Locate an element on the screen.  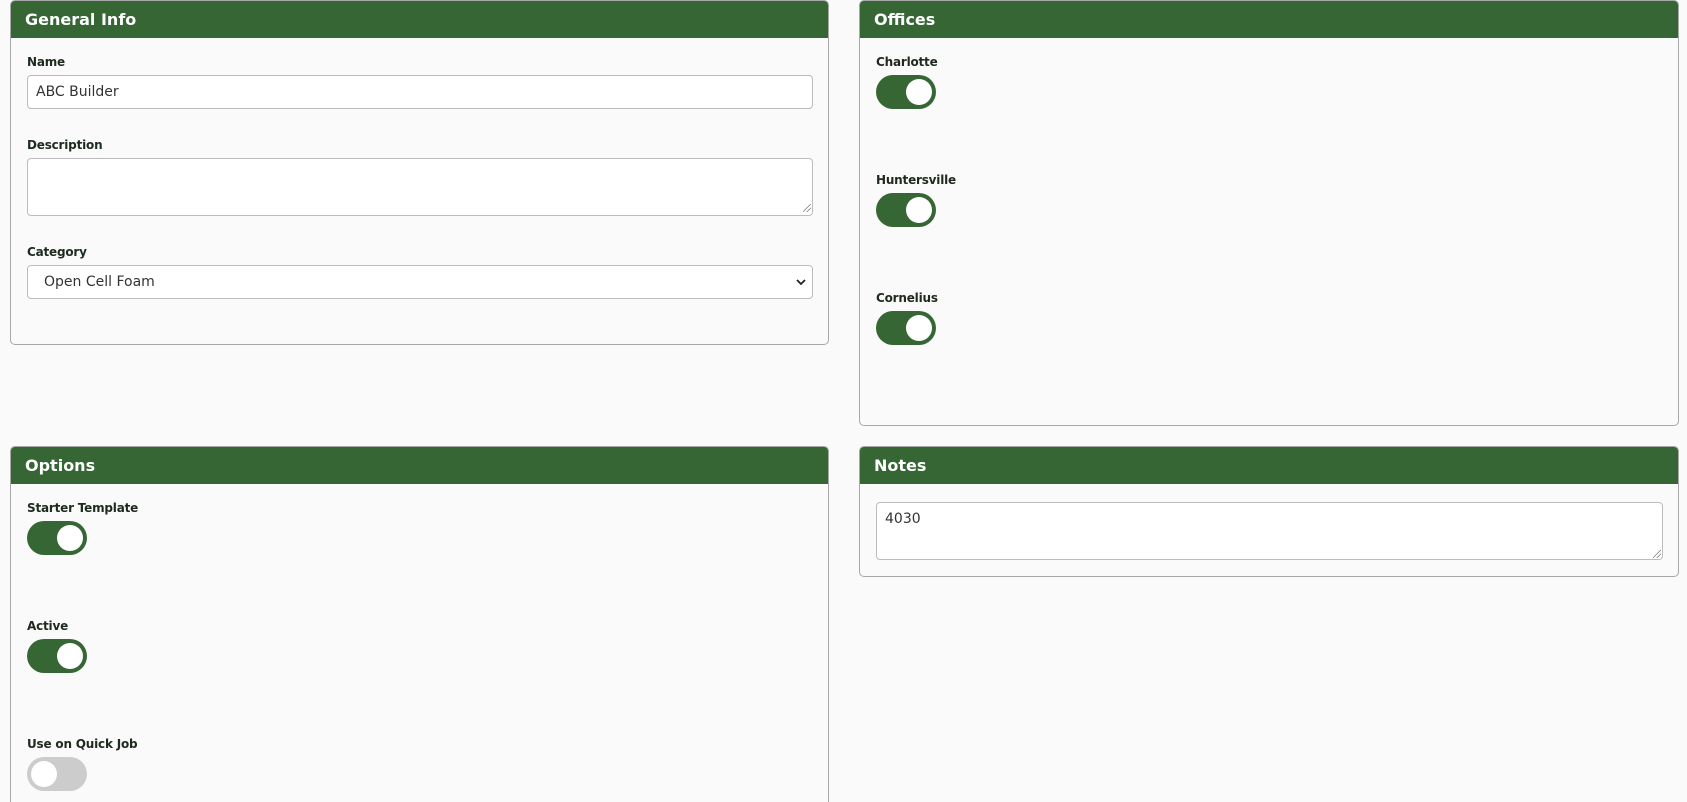
options-header: Options is located at coordinates (419, 465).